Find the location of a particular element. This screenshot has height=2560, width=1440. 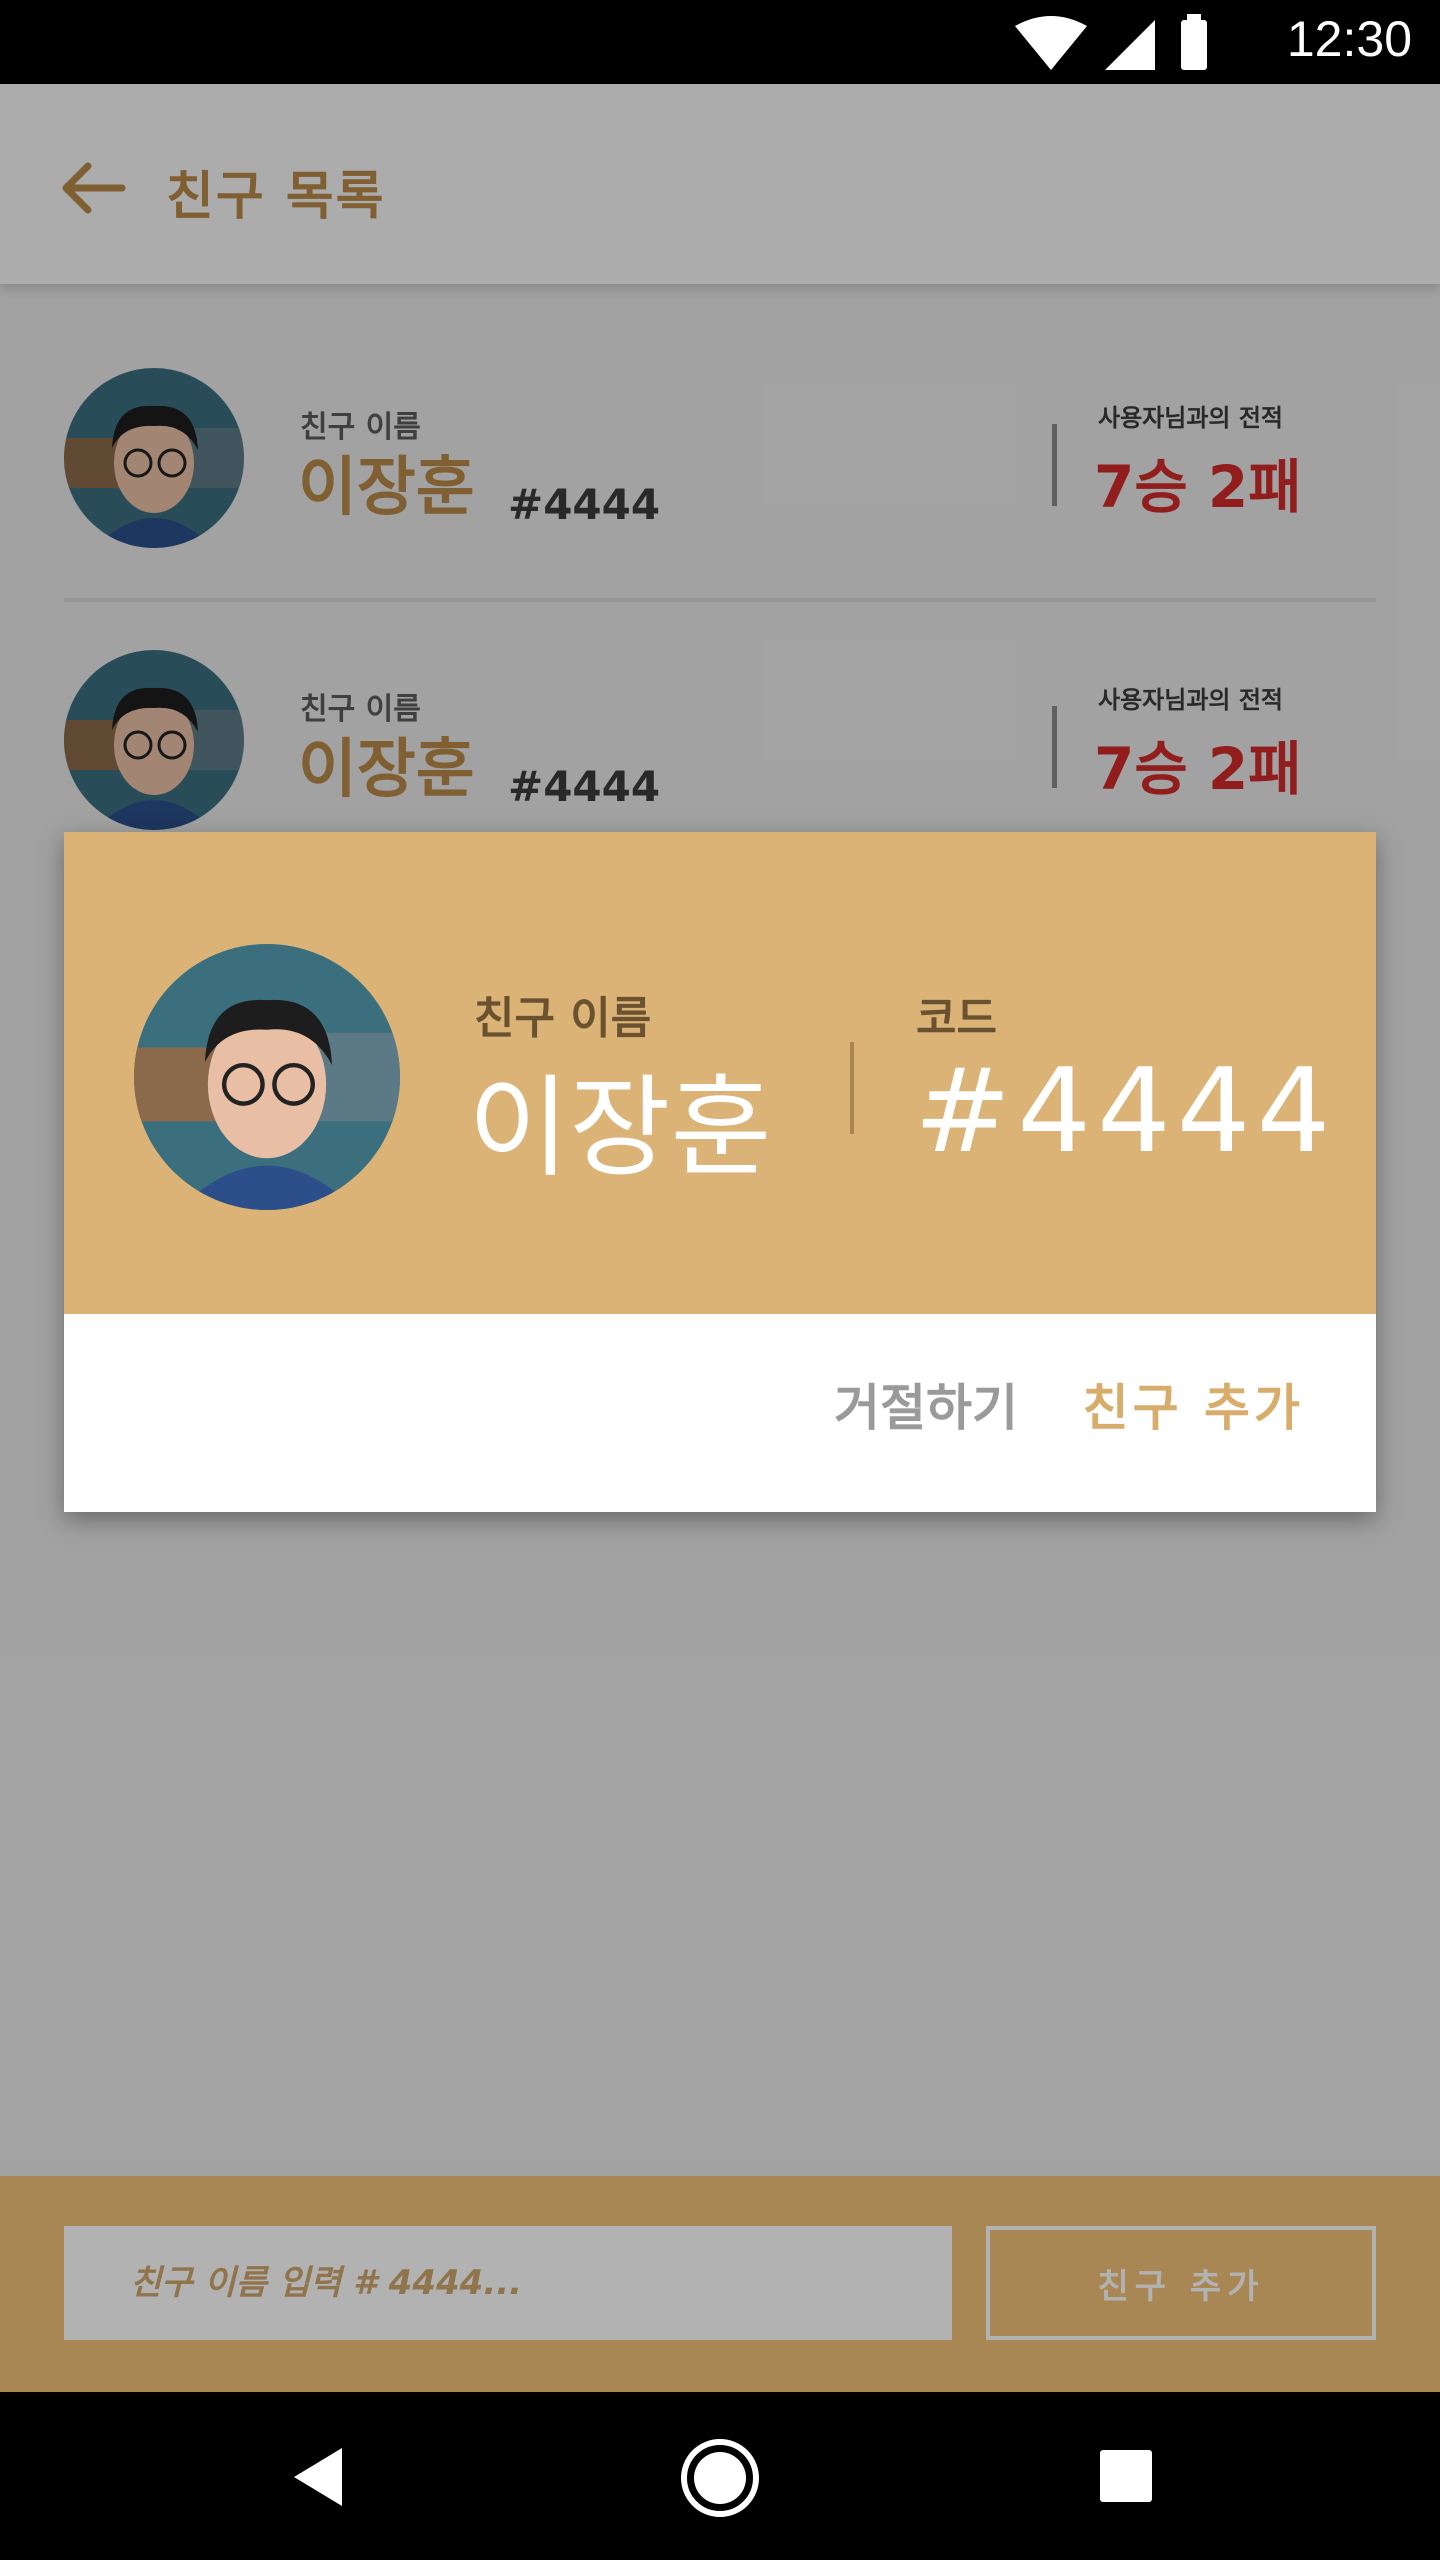

signal-icon is located at coordinates (1130, 45).